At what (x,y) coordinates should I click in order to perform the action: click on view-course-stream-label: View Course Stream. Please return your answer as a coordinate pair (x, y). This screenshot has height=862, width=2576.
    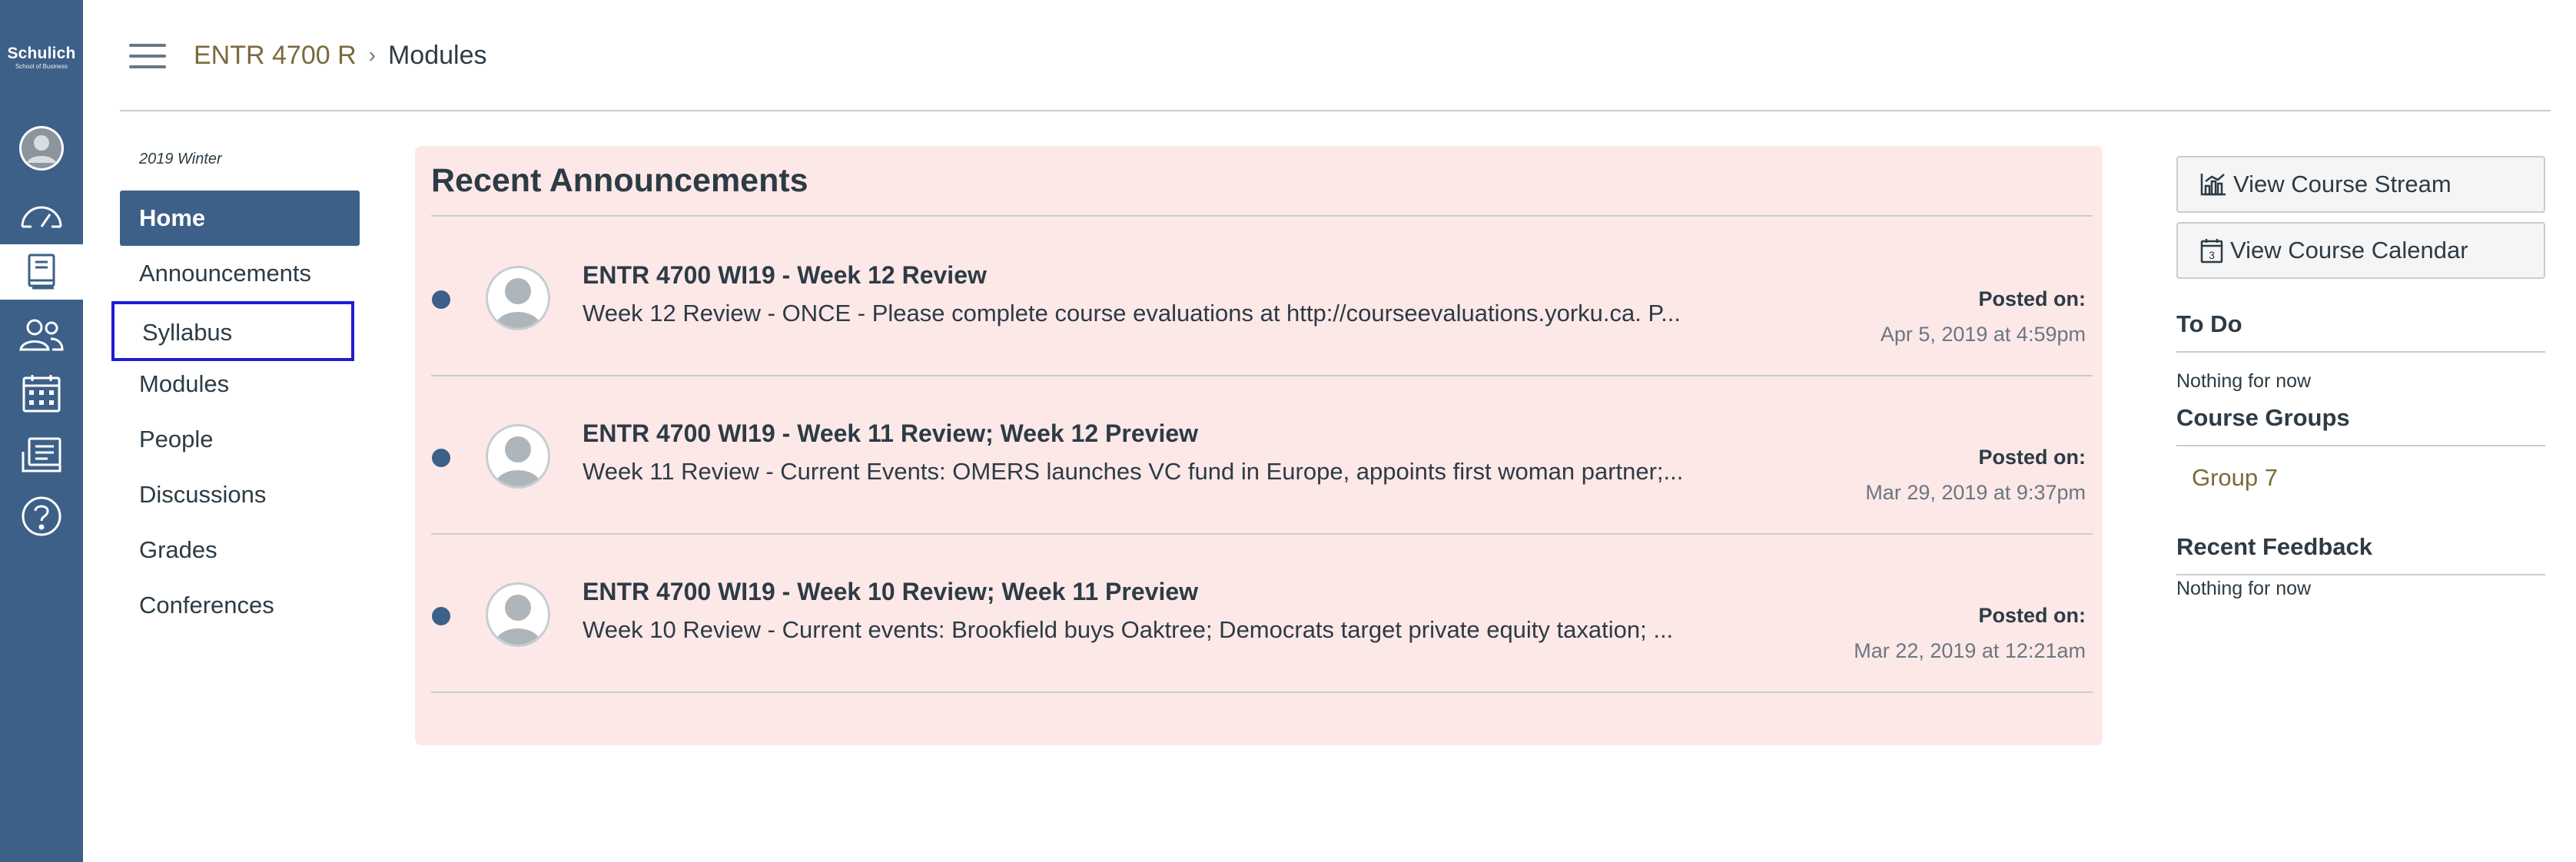
    Looking at the image, I should click on (2342, 184).